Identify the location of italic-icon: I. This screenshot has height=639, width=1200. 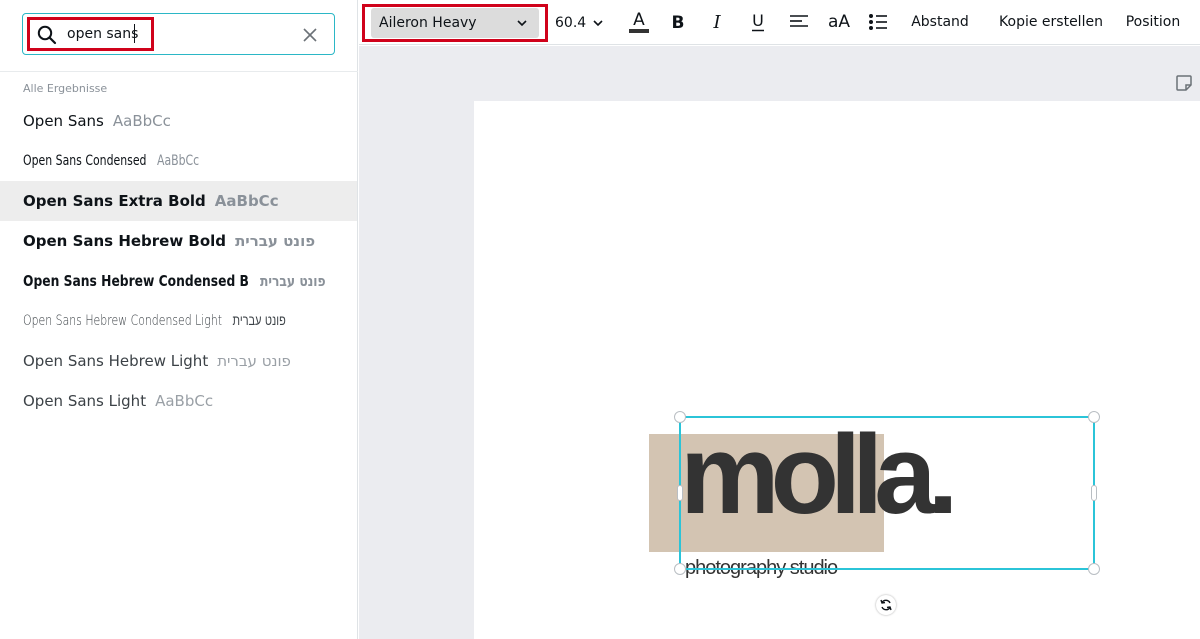
(716, 22).